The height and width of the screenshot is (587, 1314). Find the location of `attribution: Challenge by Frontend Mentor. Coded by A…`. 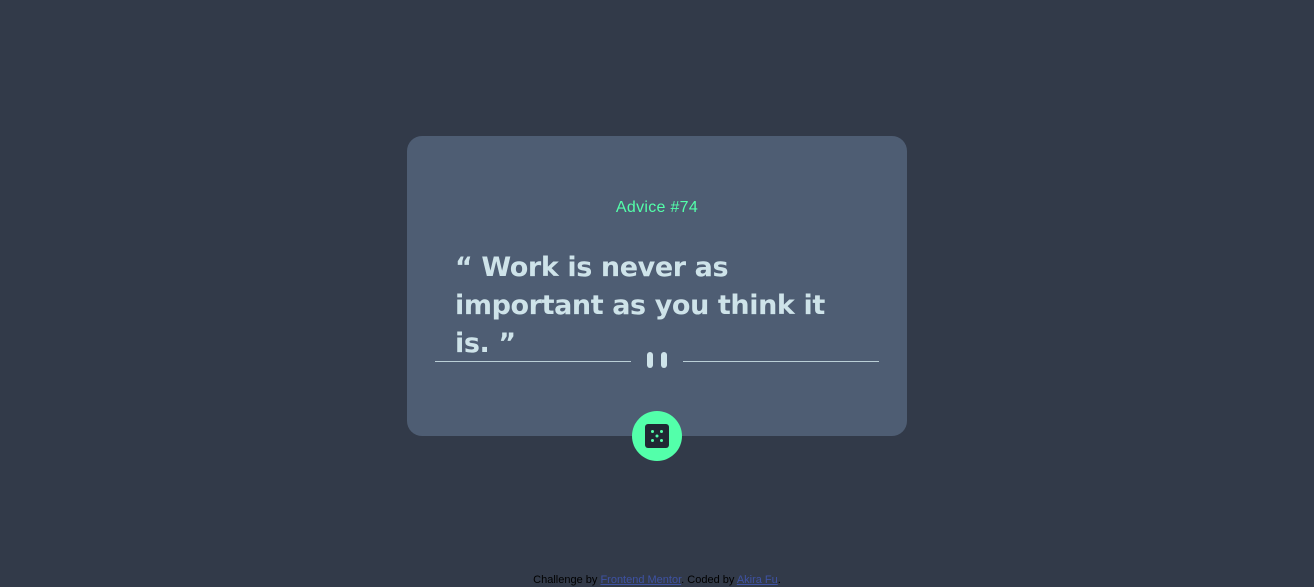

attribution: Challenge by Frontend Mentor. Coded by A… is located at coordinates (657, 580).